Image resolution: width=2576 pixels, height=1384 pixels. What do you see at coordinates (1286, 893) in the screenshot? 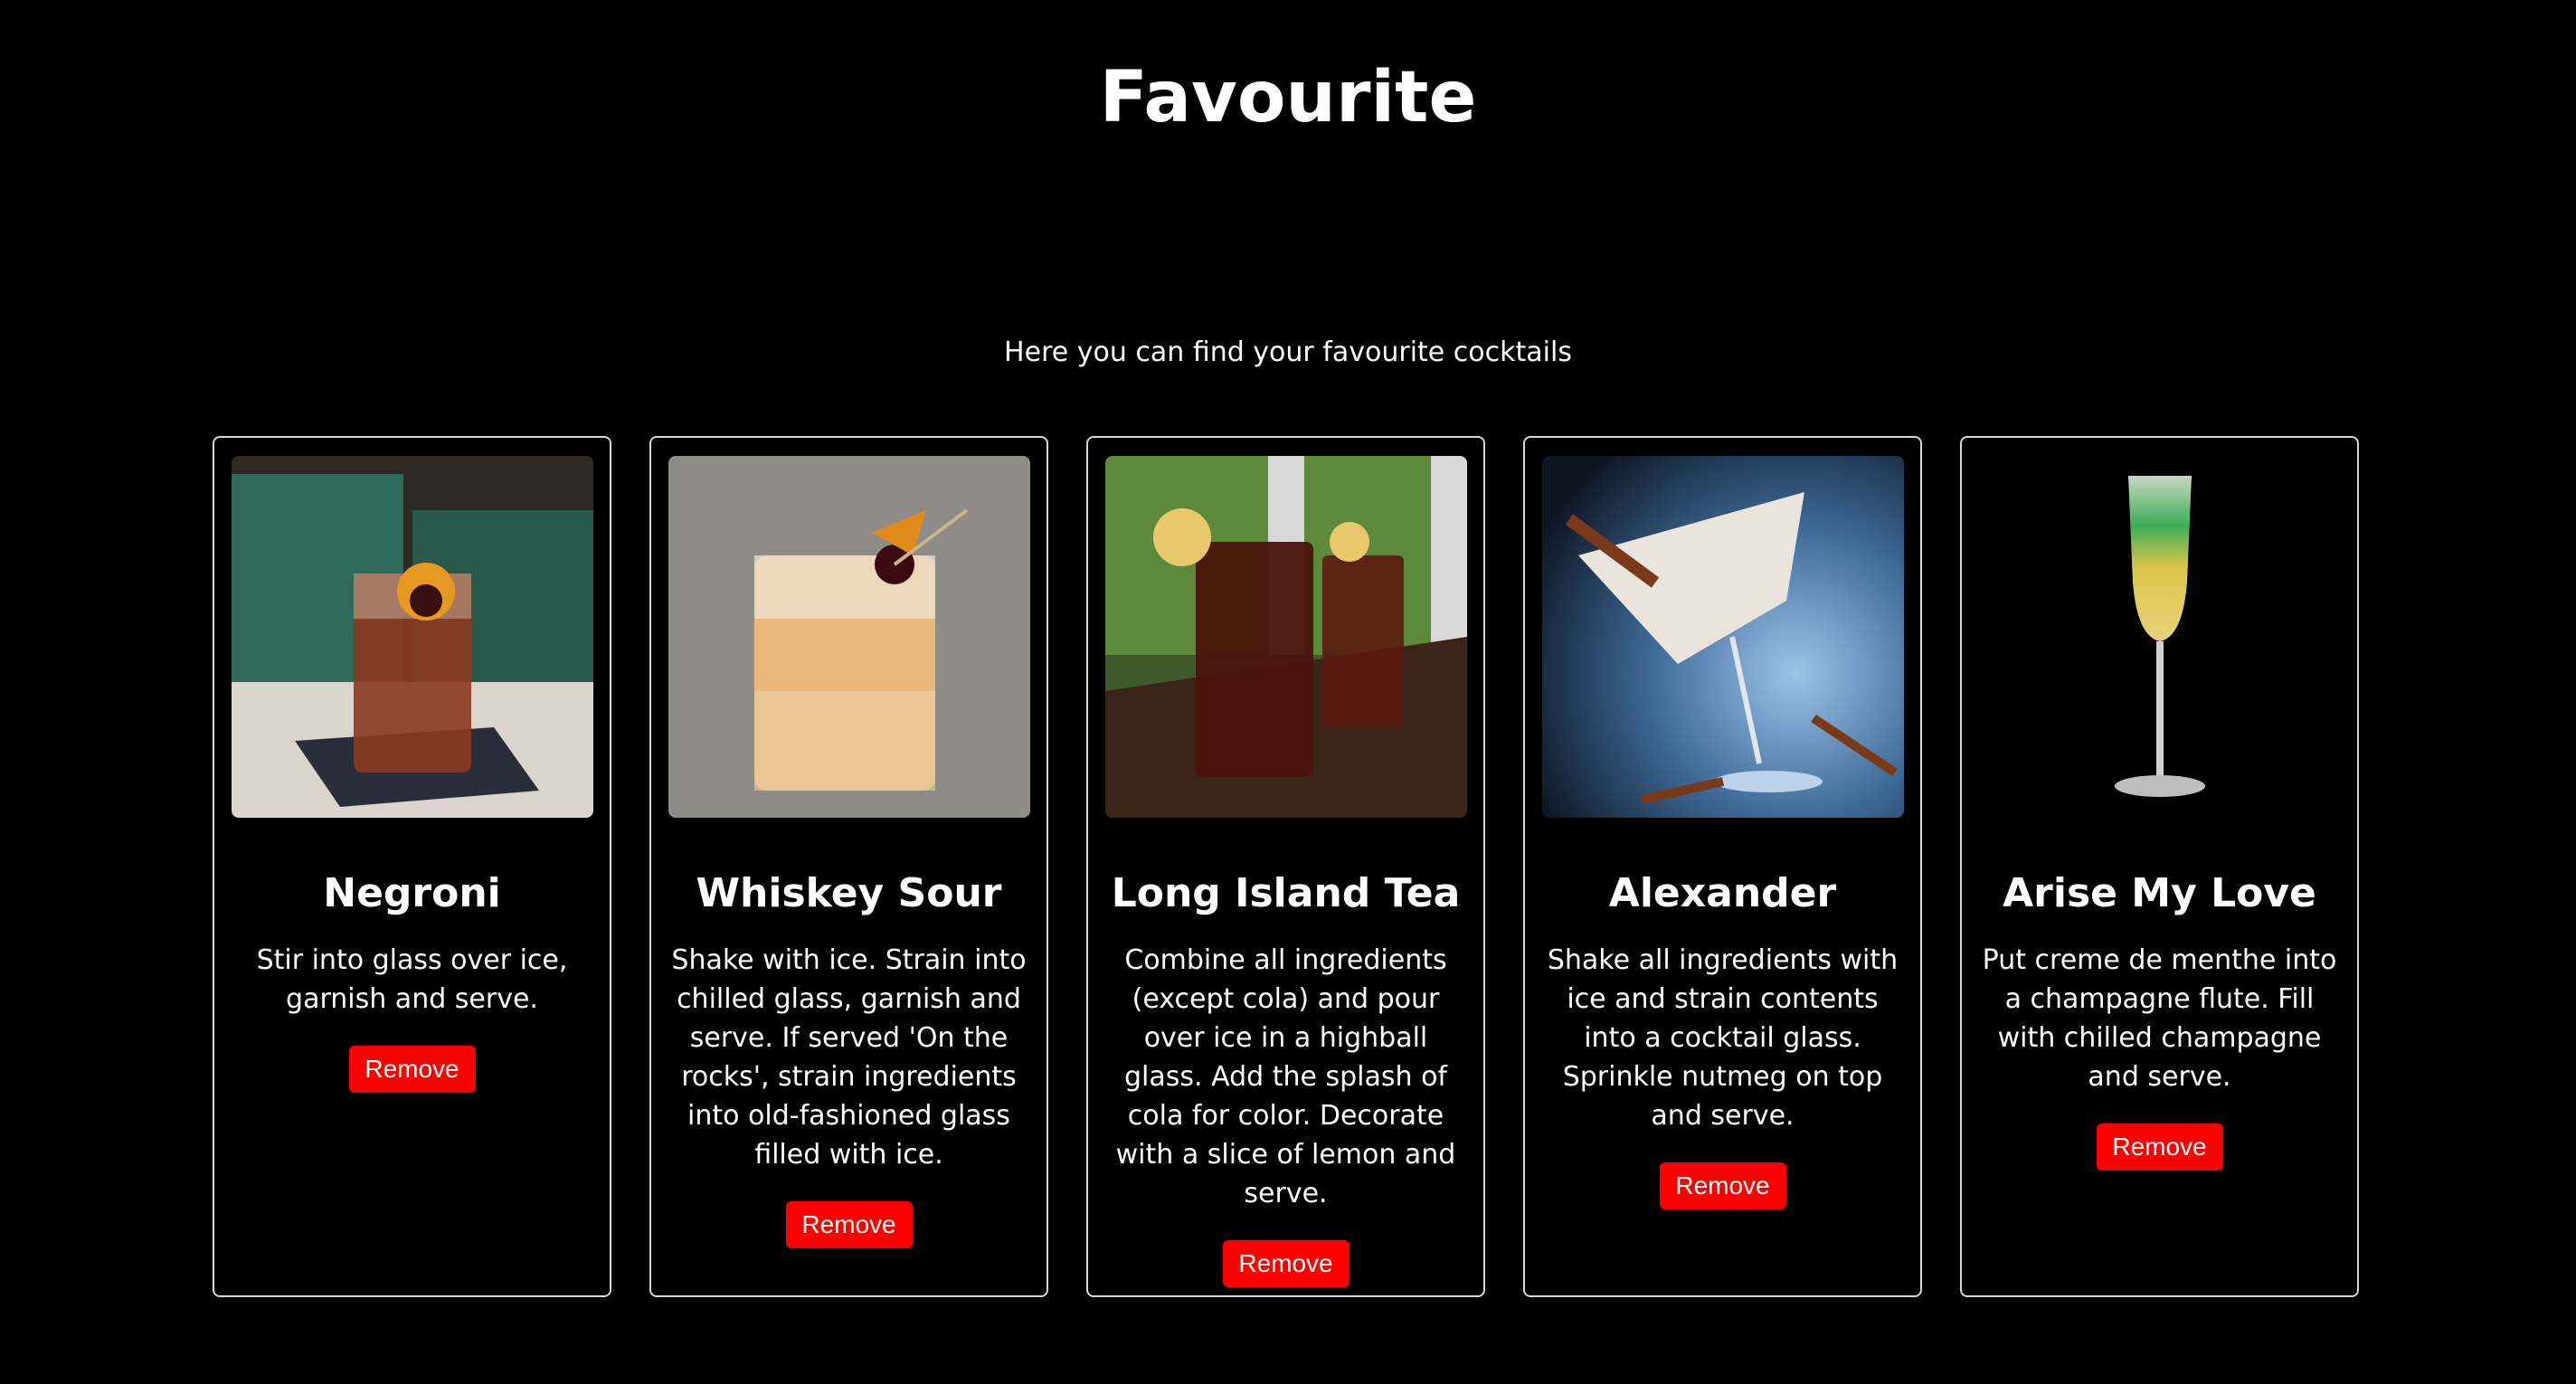
I see `cocktail-name: Long Island Tea` at bounding box center [1286, 893].